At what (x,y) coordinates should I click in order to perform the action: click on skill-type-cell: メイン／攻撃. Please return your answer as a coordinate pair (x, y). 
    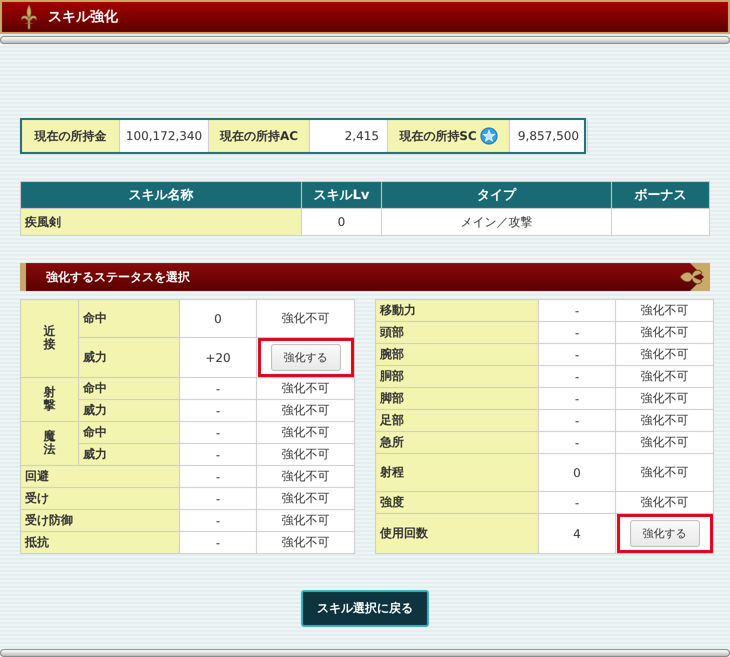
    Looking at the image, I should click on (497, 222).